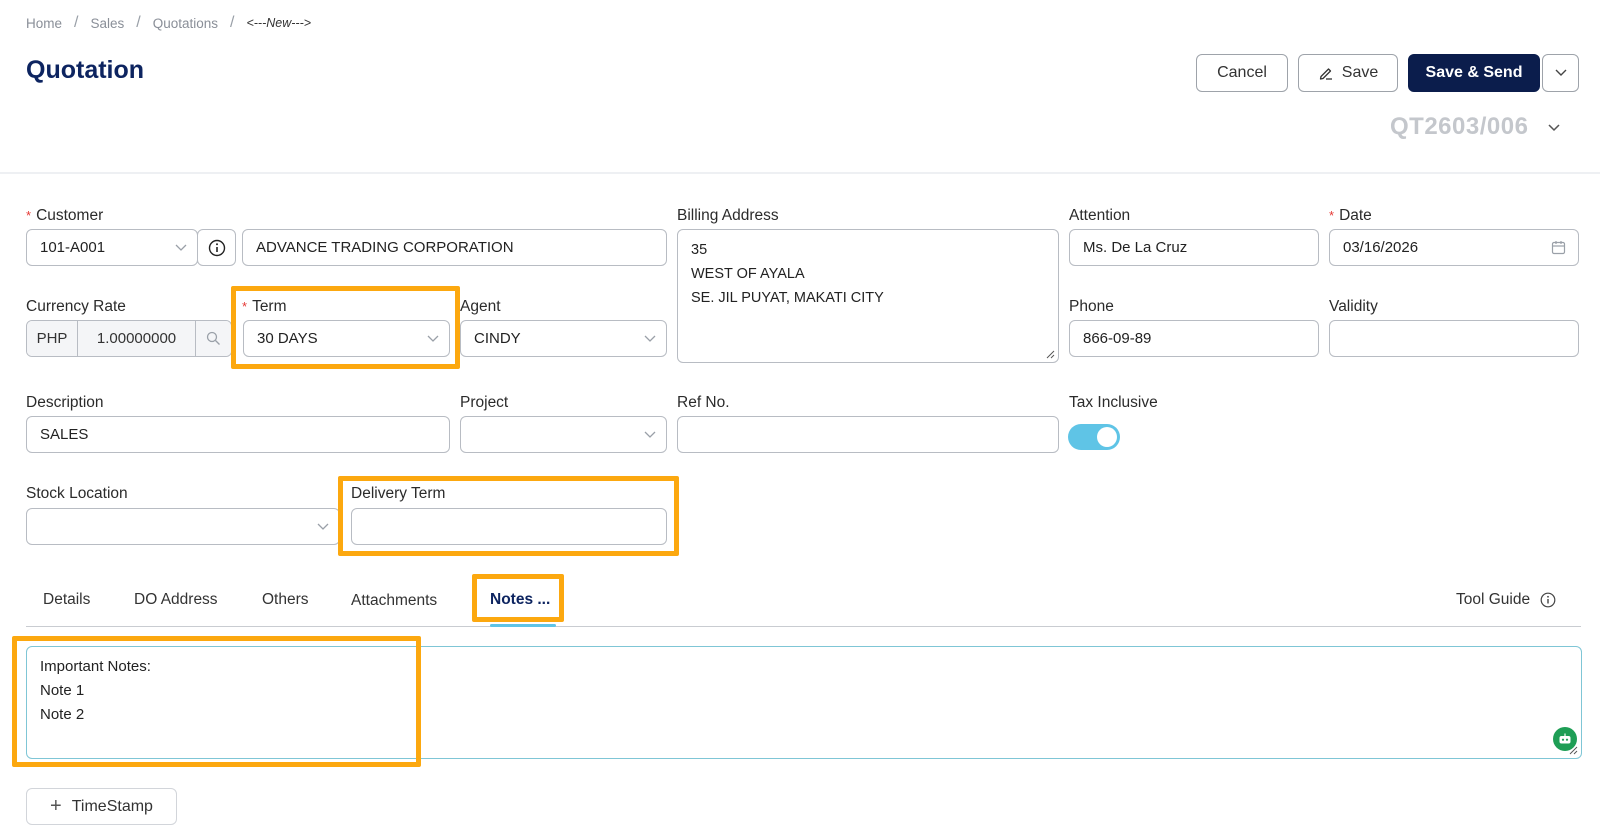 This screenshot has height=839, width=1600. I want to click on customer-name-field: ADVANCE TRADING CORPORATION, so click(454, 247).